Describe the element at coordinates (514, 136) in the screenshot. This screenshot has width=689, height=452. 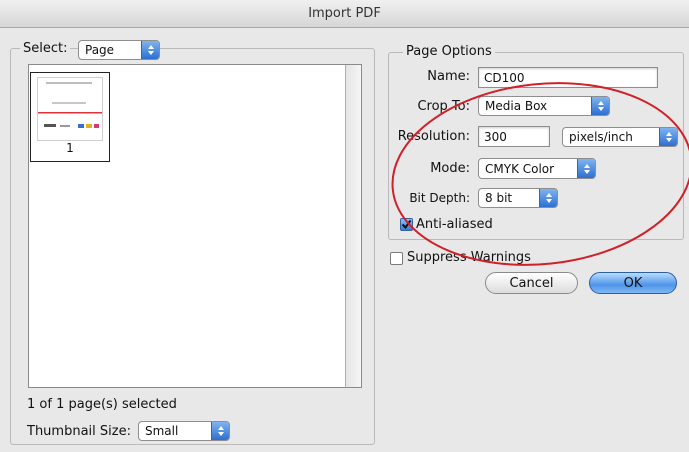
I see `resolution-field: 300` at that location.